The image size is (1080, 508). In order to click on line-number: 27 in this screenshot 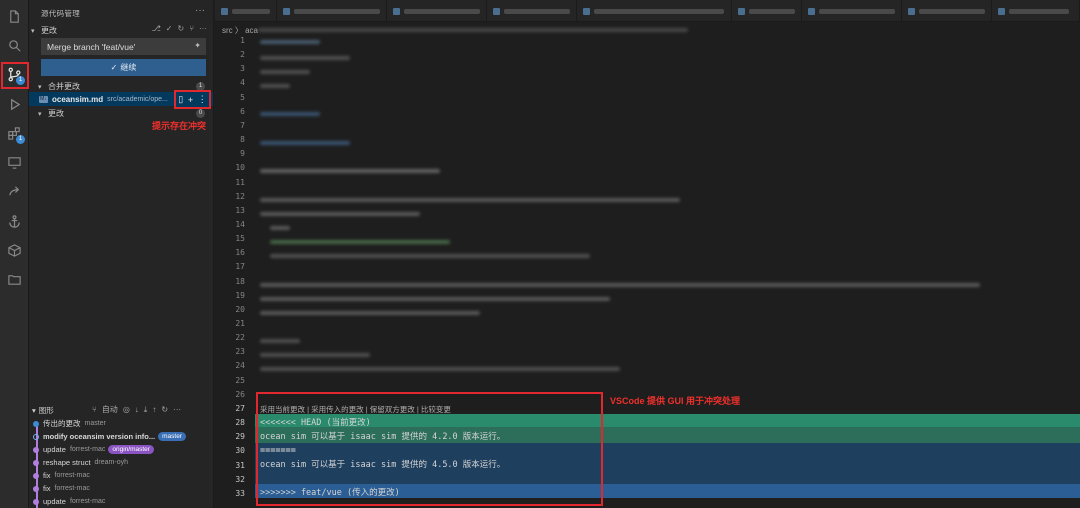, I will do `click(240, 408)`.